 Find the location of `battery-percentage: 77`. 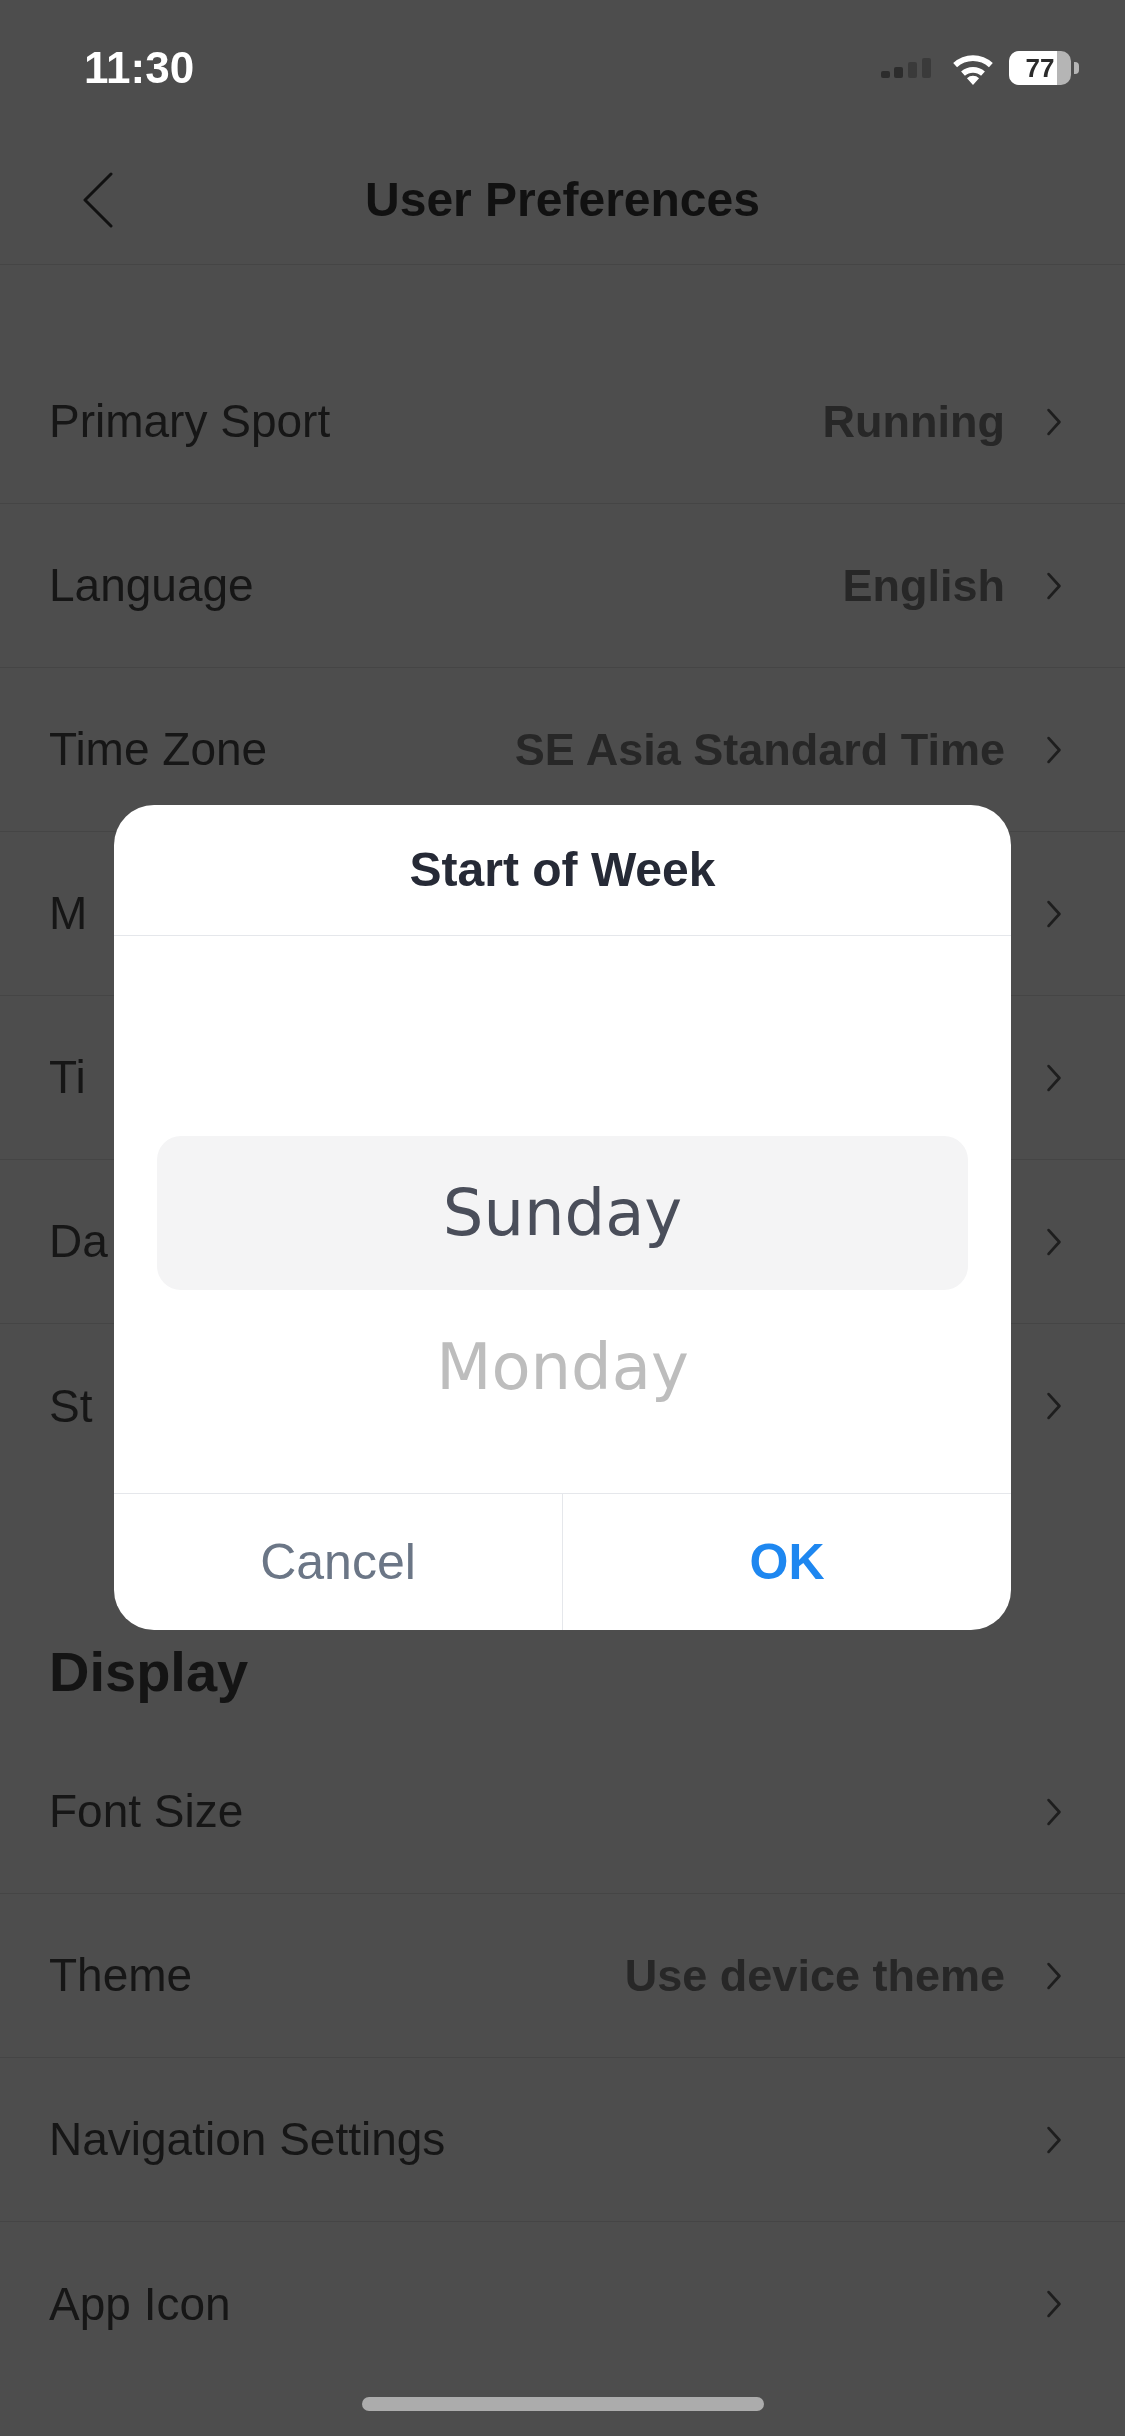

battery-percentage: 77 is located at coordinates (1040, 68).